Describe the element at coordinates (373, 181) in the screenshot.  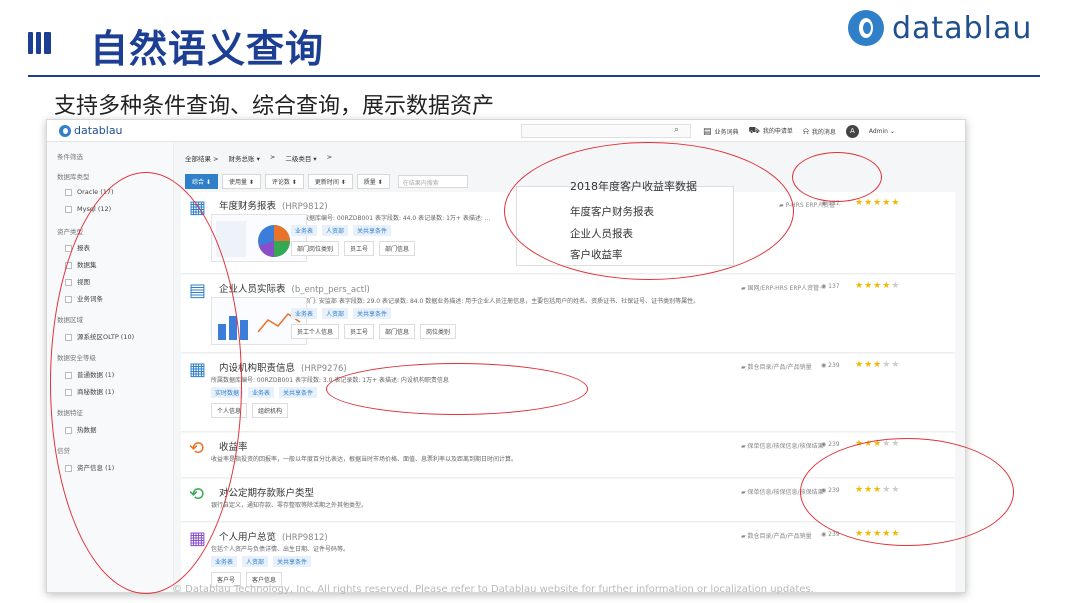
I see `sort-quality: 质量 ⬍` at that location.